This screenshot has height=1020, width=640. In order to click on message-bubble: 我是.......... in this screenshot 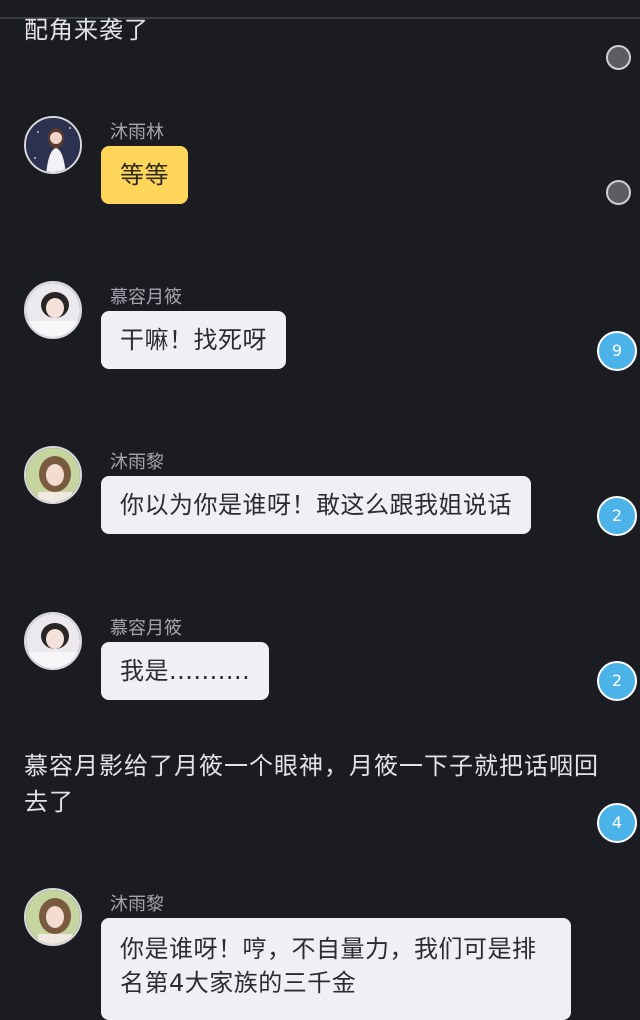, I will do `click(185, 671)`.